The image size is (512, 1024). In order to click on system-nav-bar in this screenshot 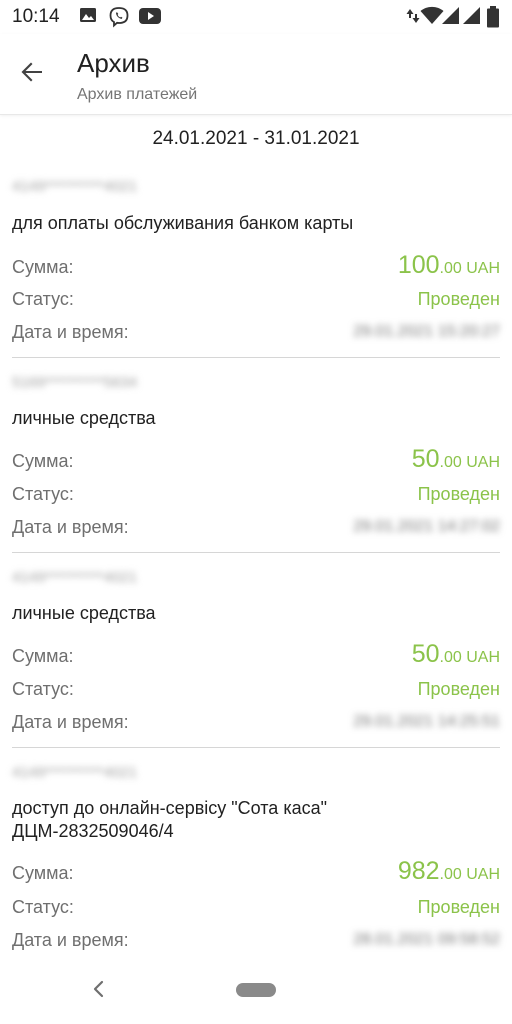, I will do `click(256, 992)`.